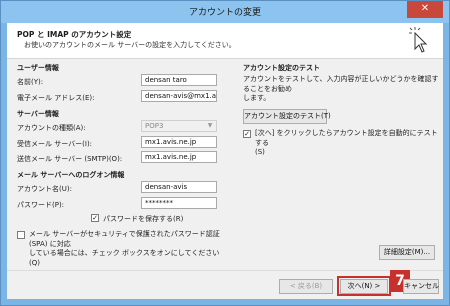 The image size is (450, 306). I want to click on password-field: ********, so click(179, 203).